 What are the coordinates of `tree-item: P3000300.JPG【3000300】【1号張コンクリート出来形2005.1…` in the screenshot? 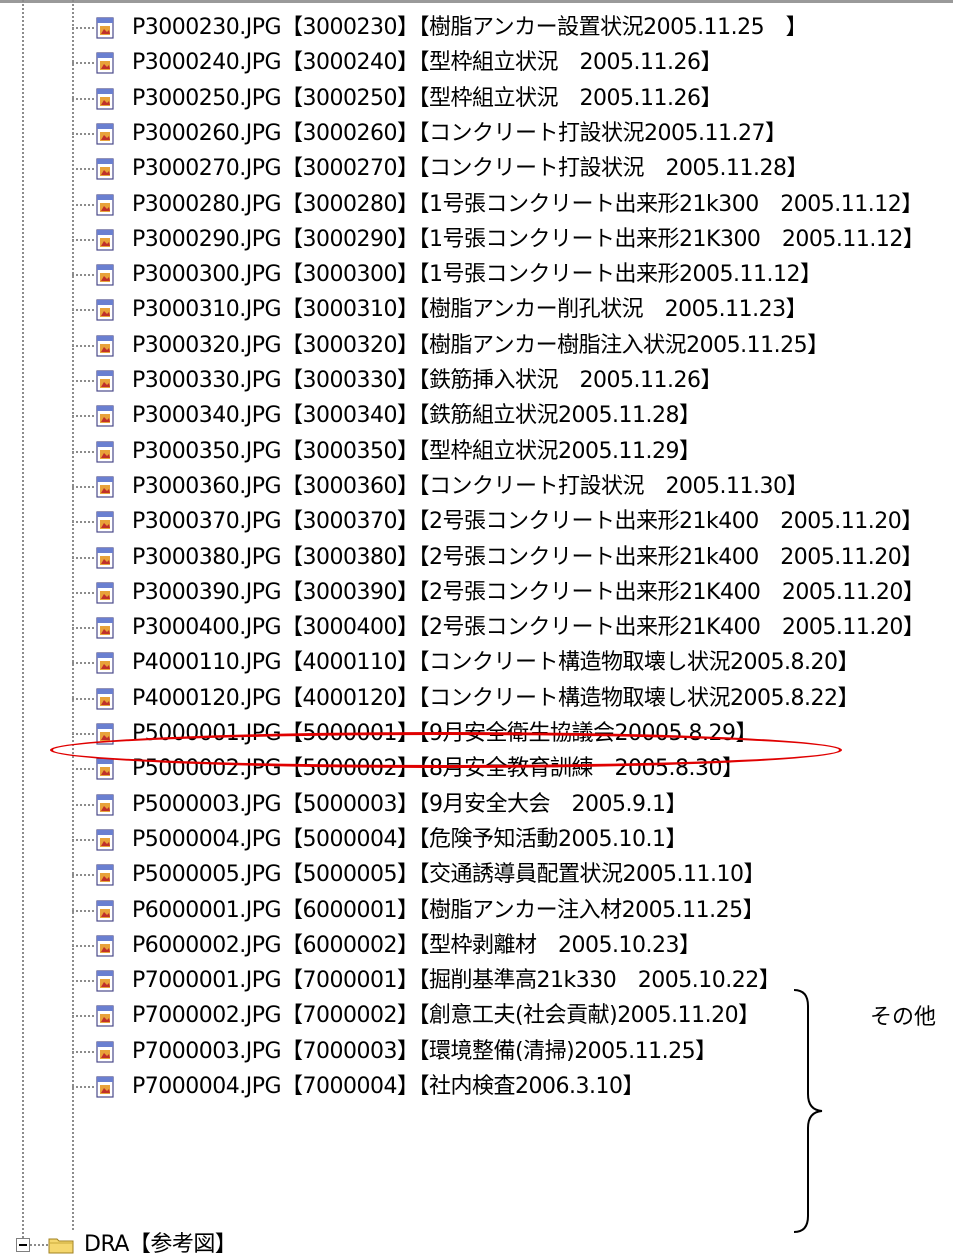 It's located at (502, 275).